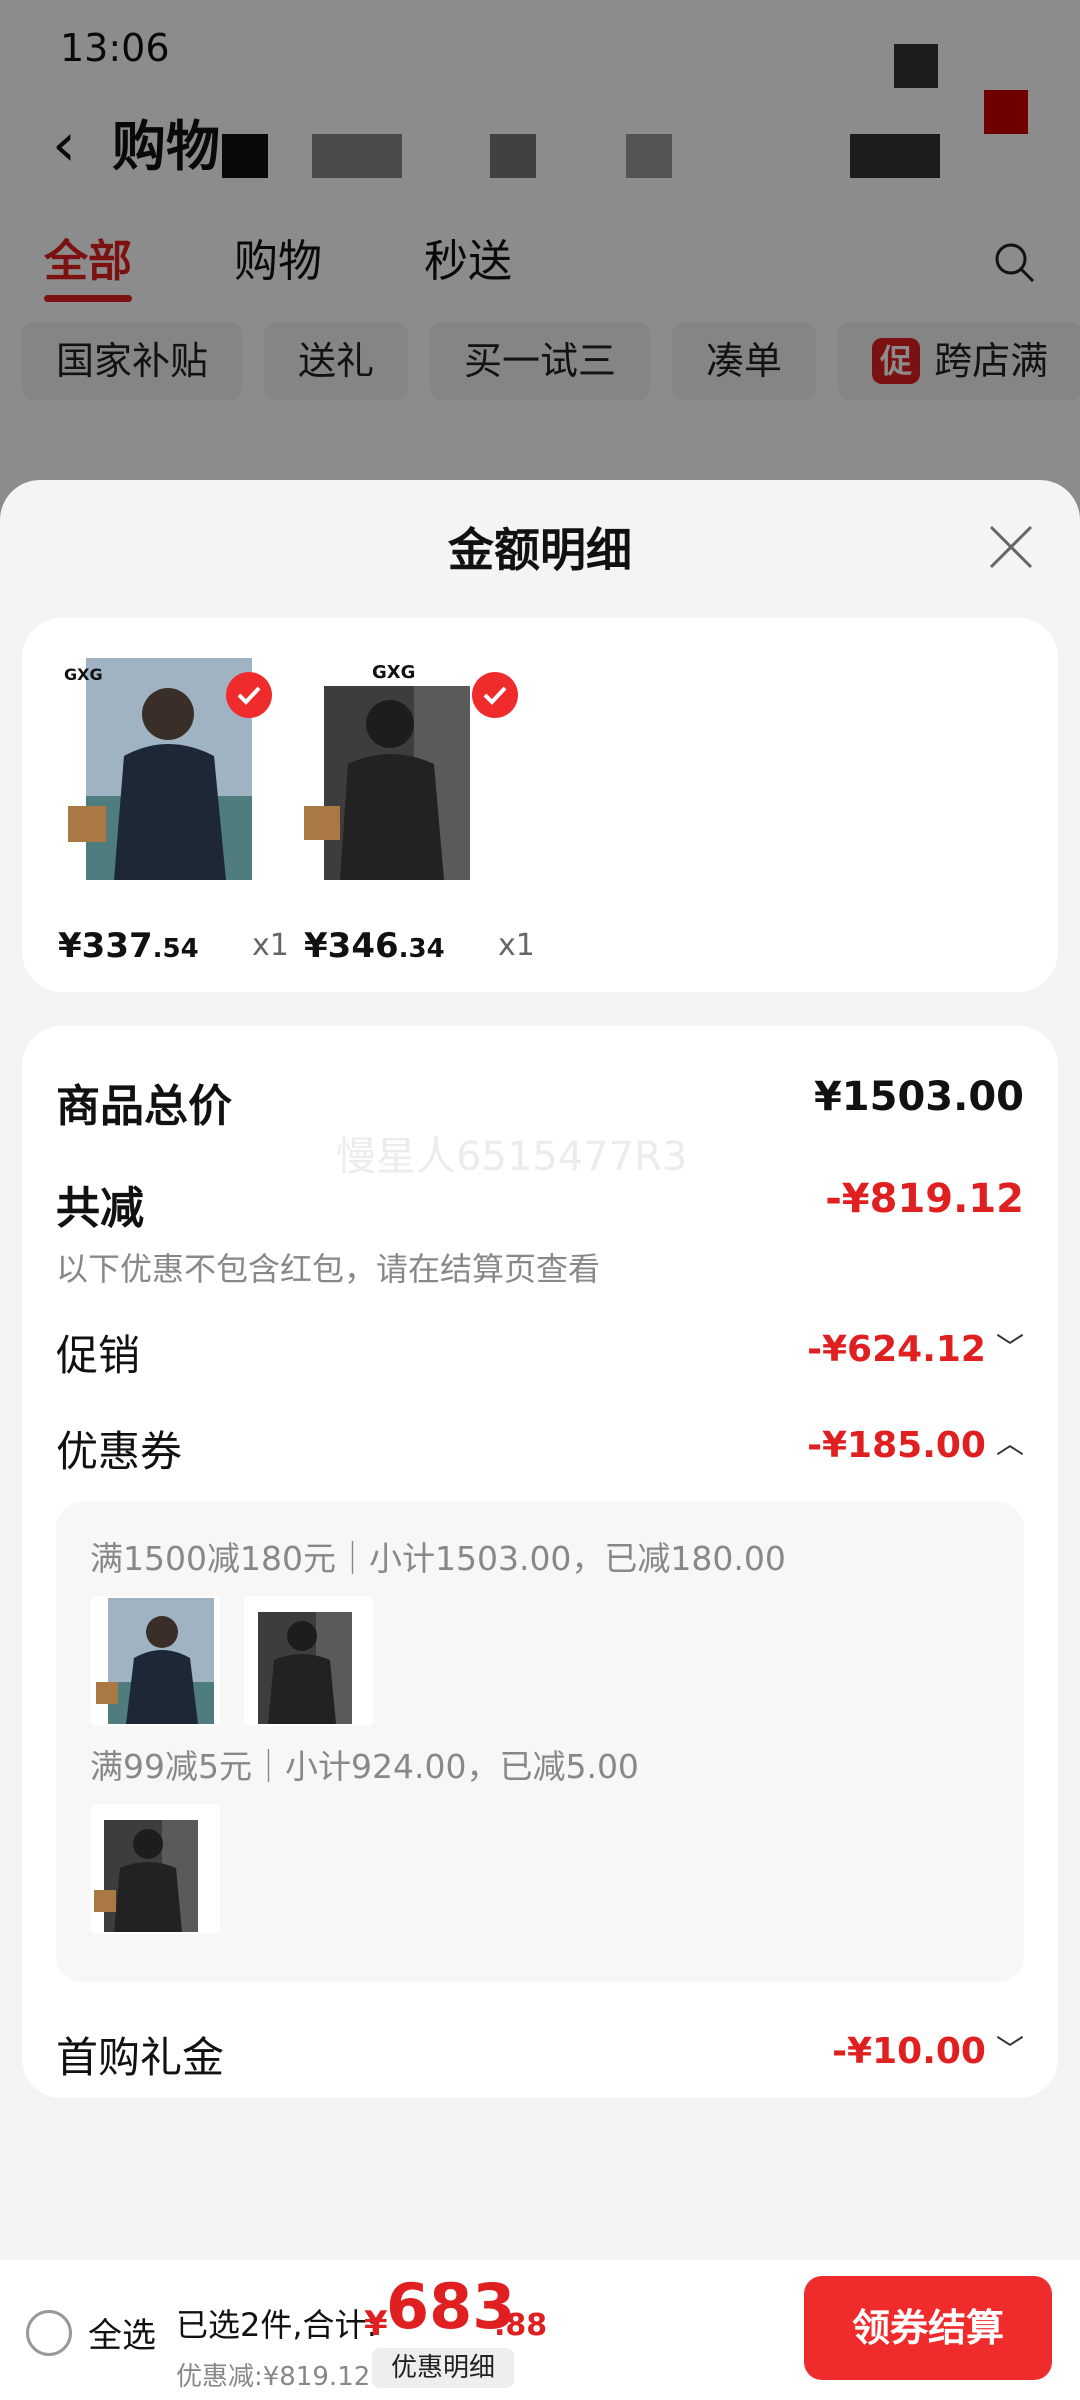 Image resolution: width=1080 pixels, height=2400 pixels. What do you see at coordinates (100, 1208) in the screenshot?
I see `total-reduced-label: 共减` at bounding box center [100, 1208].